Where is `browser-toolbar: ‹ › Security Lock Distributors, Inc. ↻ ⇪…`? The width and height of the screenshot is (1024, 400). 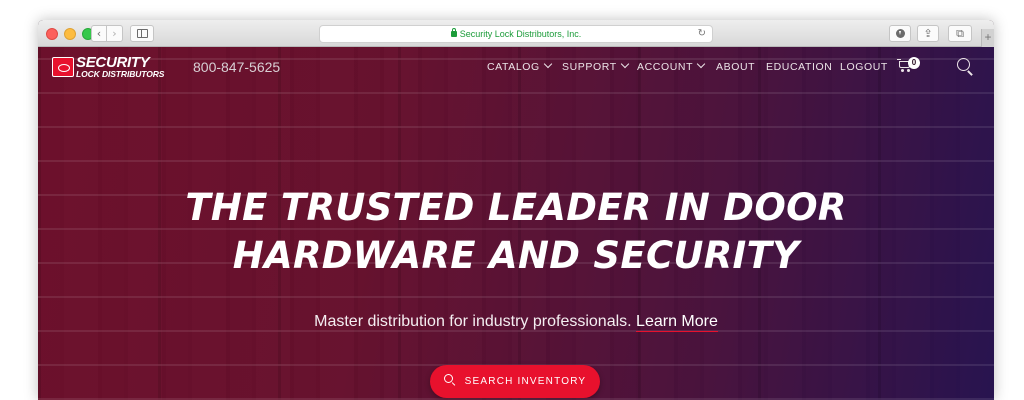
browser-toolbar: ‹ › Security Lock Distributors, Inc. ↻ ⇪… is located at coordinates (516, 33).